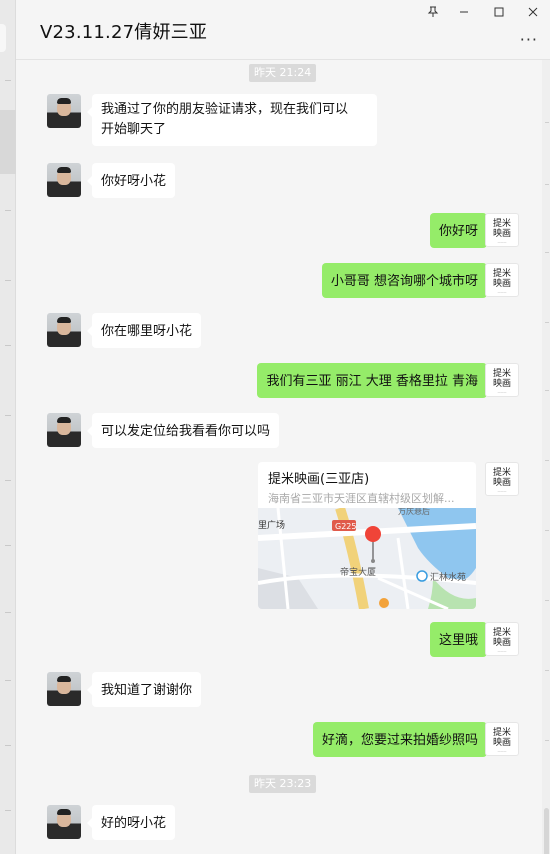 This screenshot has height=854, width=550. What do you see at coordinates (458, 640) in the screenshot?
I see `message-text: 这里哦` at bounding box center [458, 640].